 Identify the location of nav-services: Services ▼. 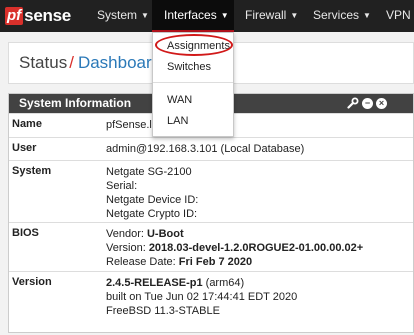
(342, 16).